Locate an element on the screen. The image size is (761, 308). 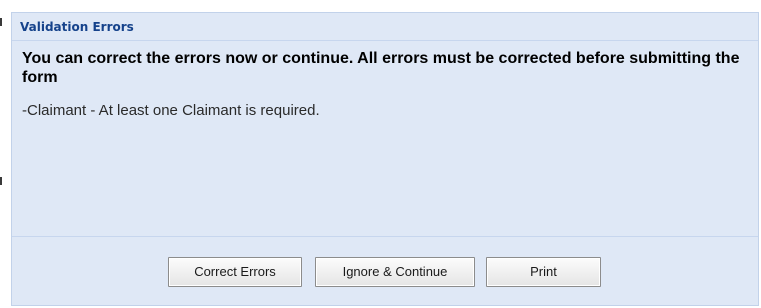
dialog-title: Validation Errors is located at coordinates (77, 27).